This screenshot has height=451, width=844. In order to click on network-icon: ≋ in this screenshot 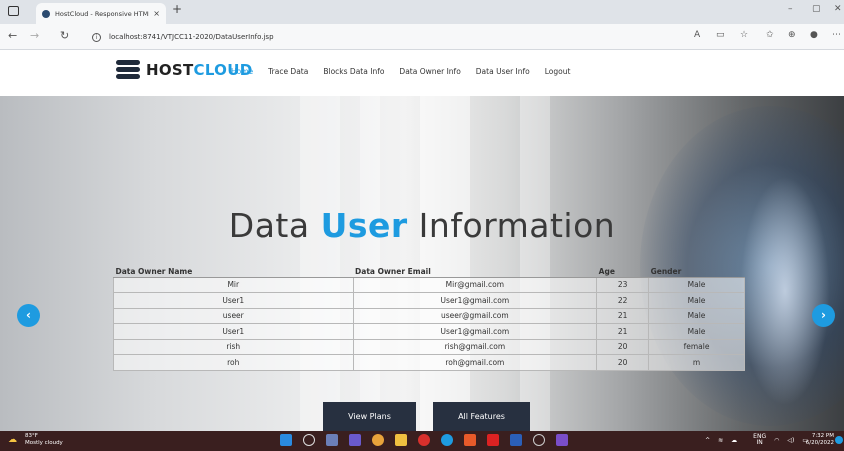, I will do `click(720, 440)`.